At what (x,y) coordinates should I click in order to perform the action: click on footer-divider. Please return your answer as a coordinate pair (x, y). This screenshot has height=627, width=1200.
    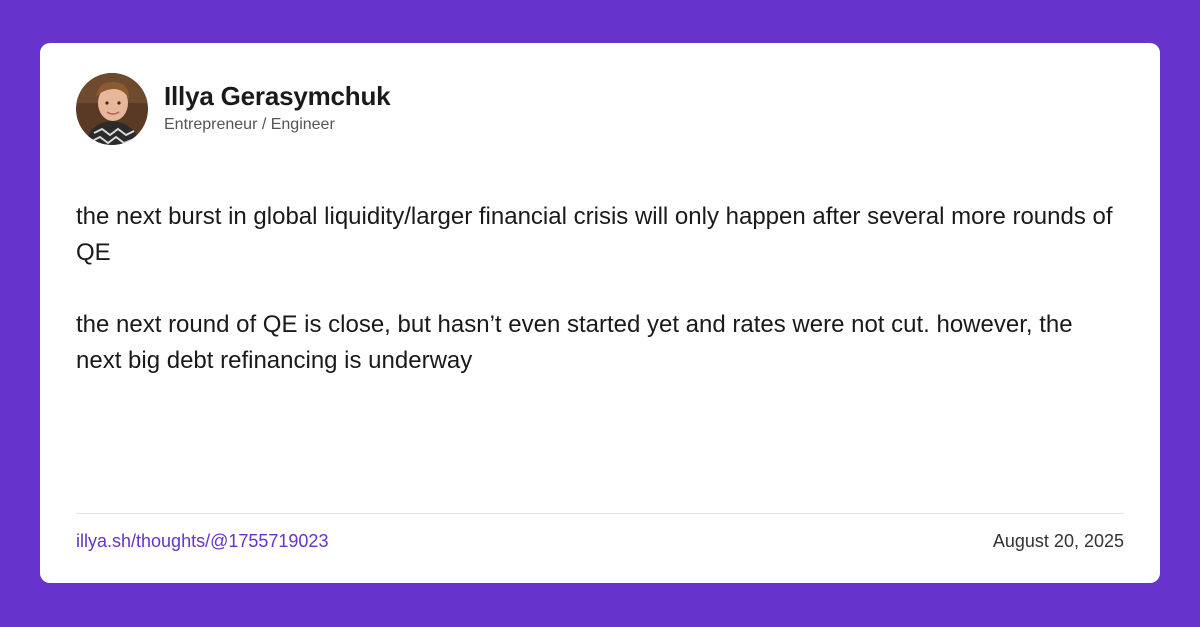
    Looking at the image, I should click on (600, 513).